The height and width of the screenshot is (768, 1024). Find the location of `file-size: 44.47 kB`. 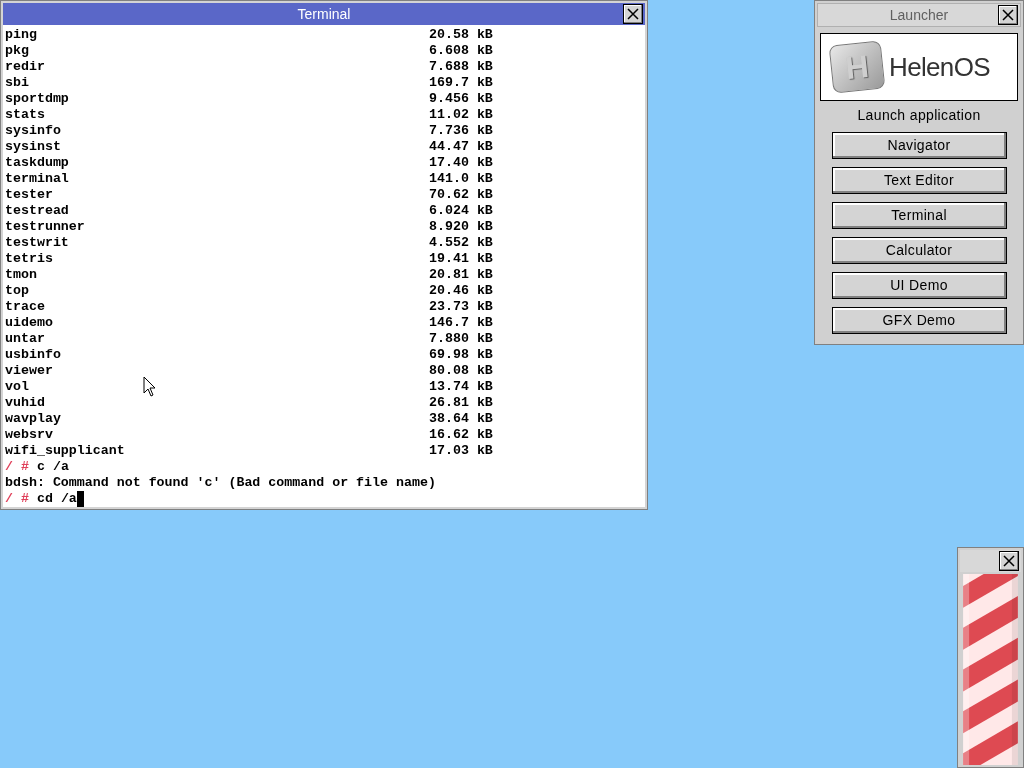

file-size: 44.47 kB is located at coordinates (461, 147).